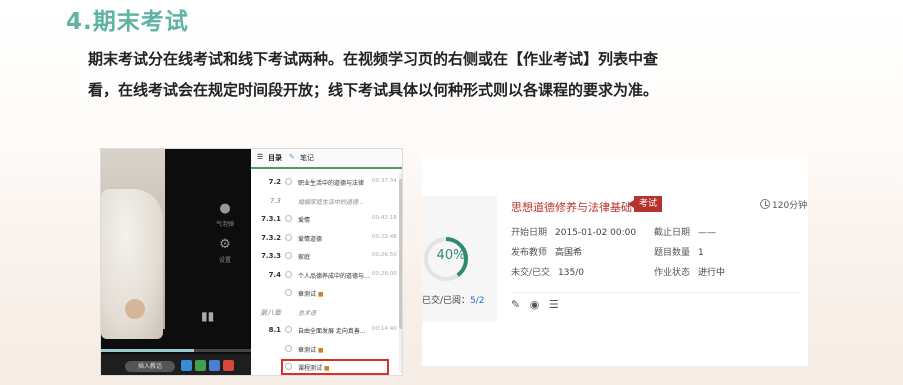  What do you see at coordinates (274, 330) in the screenshot?
I see `catalog-row-number: 8.1` at bounding box center [274, 330].